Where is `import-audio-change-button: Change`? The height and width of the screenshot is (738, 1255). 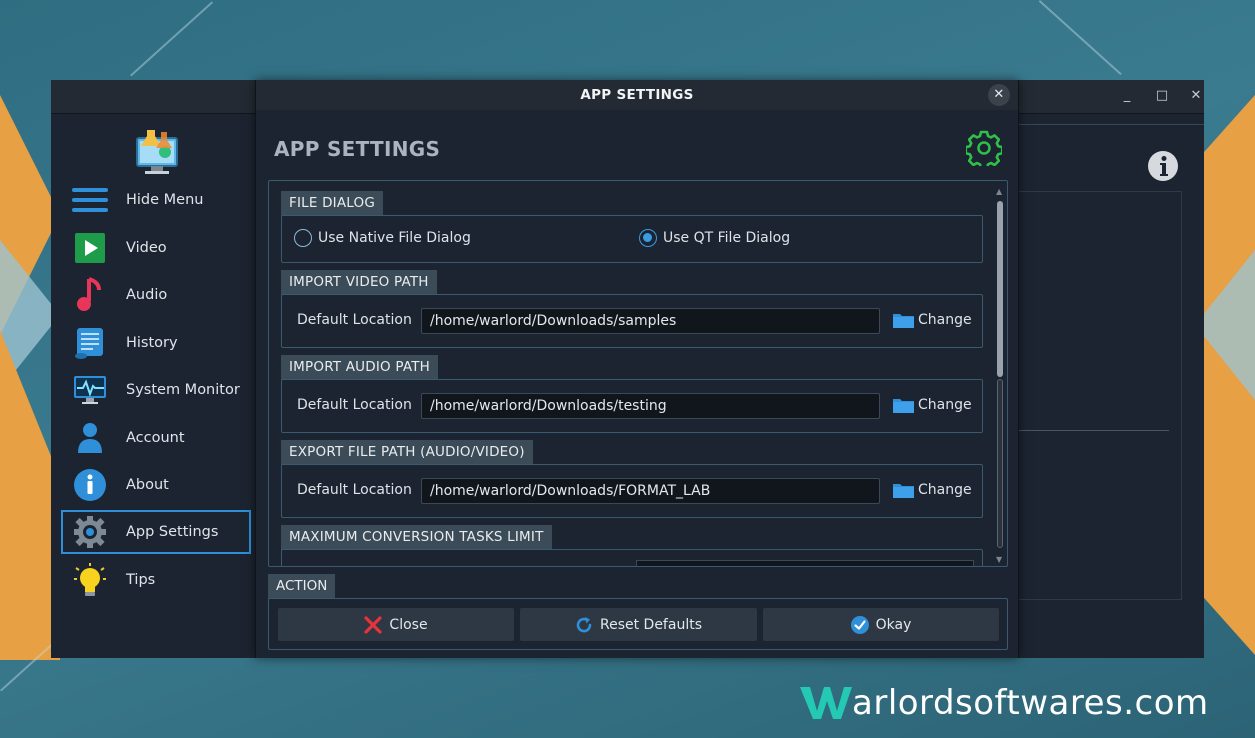
import-audio-change-button: Change is located at coordinates (932, 405).